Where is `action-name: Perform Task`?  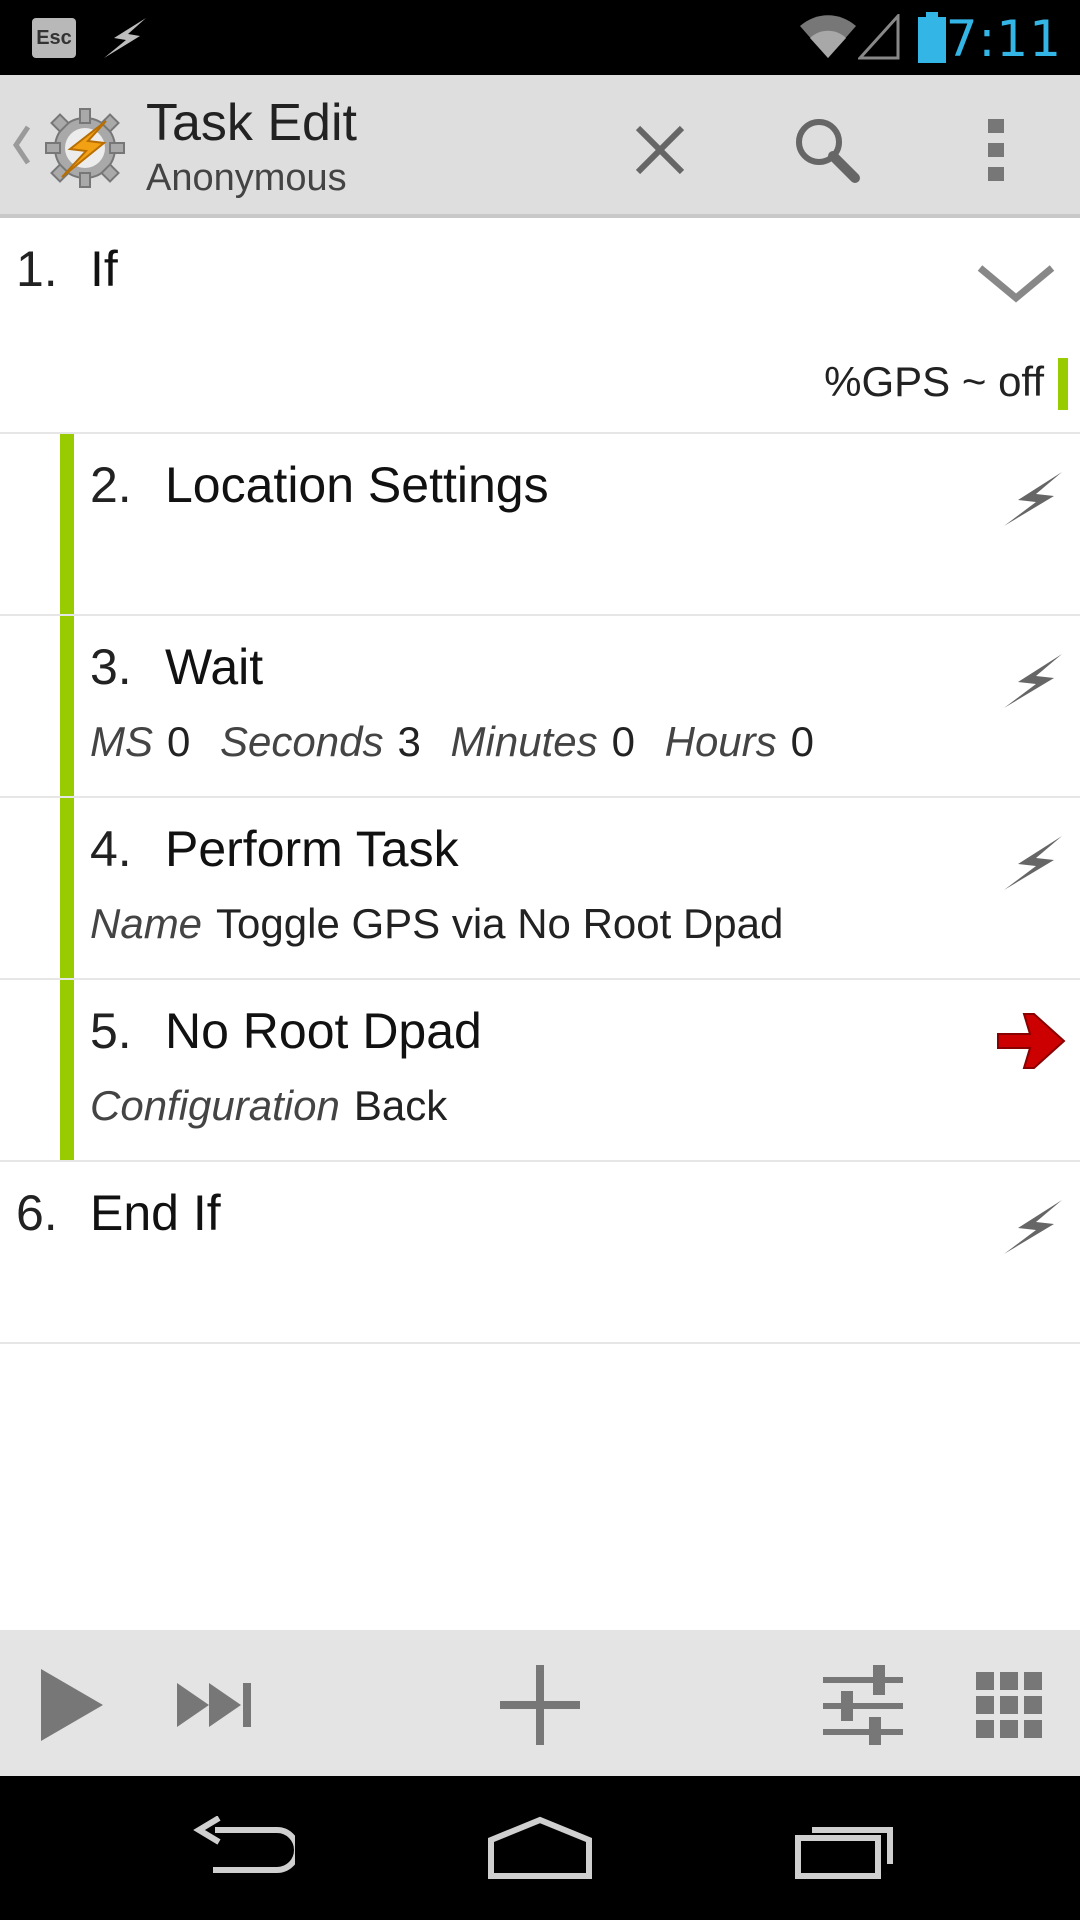 action-name: Perform Task is located at coordinates (312, 849).